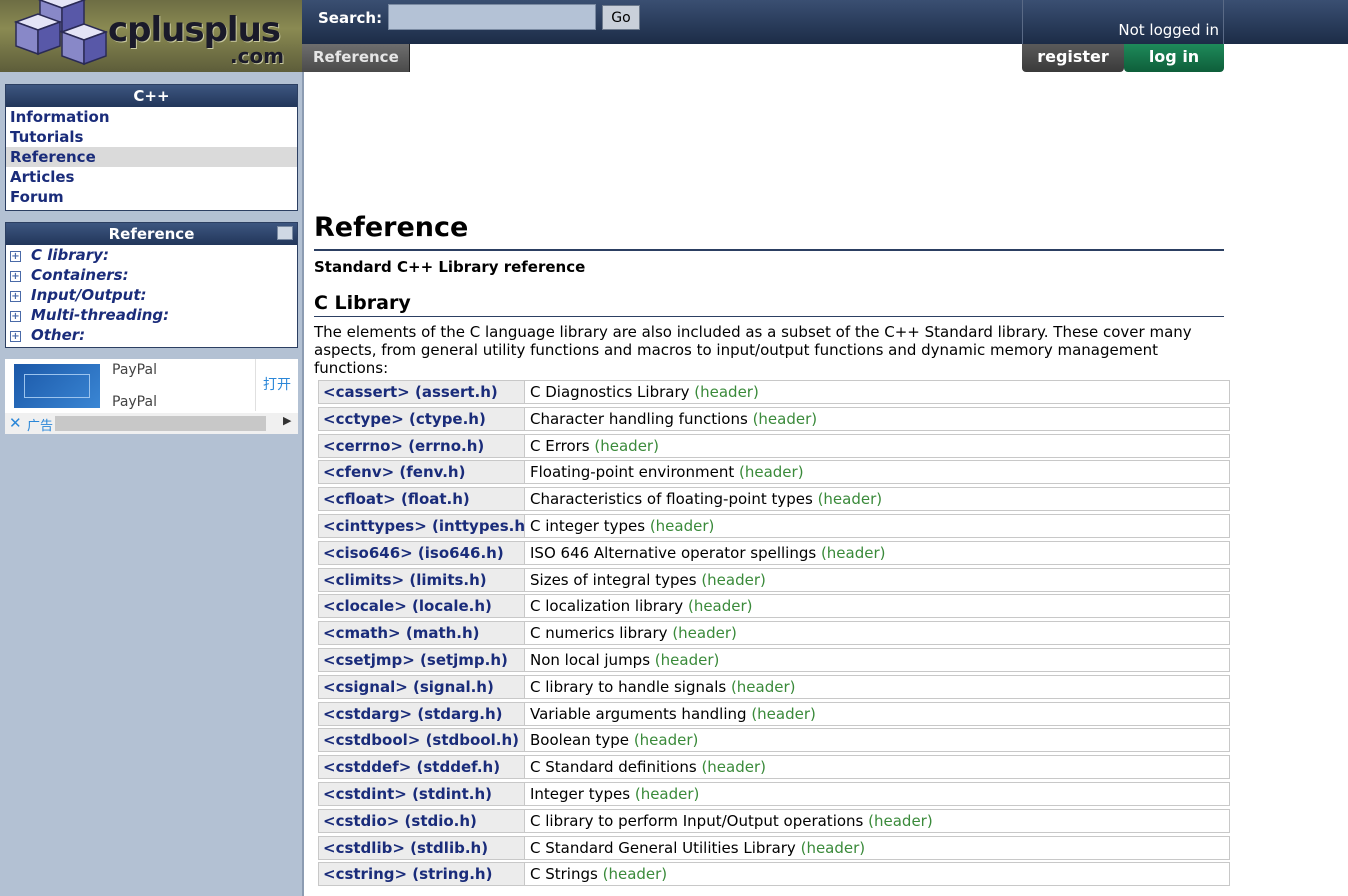 This screenshot has height=896, width=1348. I want to click on header-link: <cstddef> (stddef.h), so click(422, 767).